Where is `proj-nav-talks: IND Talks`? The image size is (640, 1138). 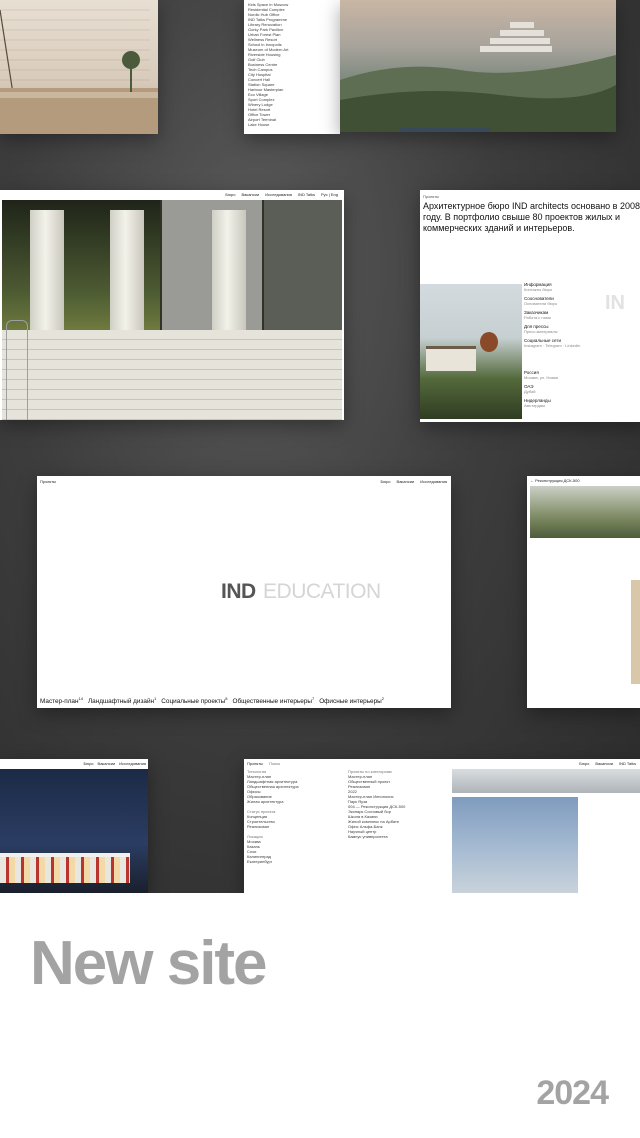 proj-nav-talks: IND Talks is located at coordinates (627, 763).